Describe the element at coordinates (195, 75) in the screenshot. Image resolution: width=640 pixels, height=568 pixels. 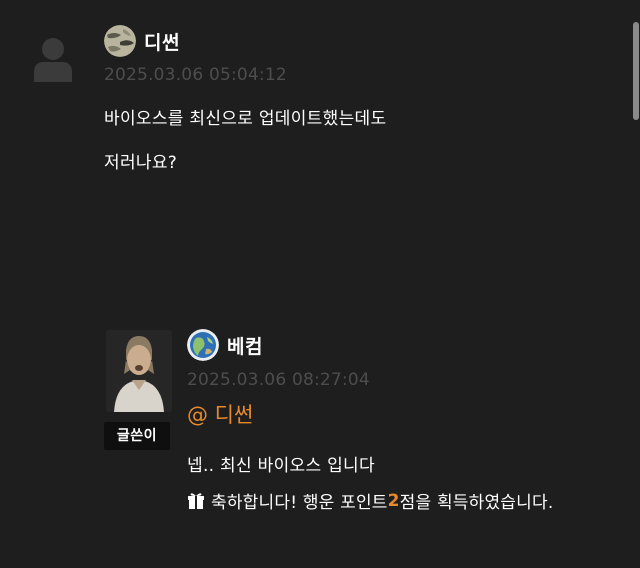
I see `comment-timestamp: 2025.03.06 05:04:12` at that location.